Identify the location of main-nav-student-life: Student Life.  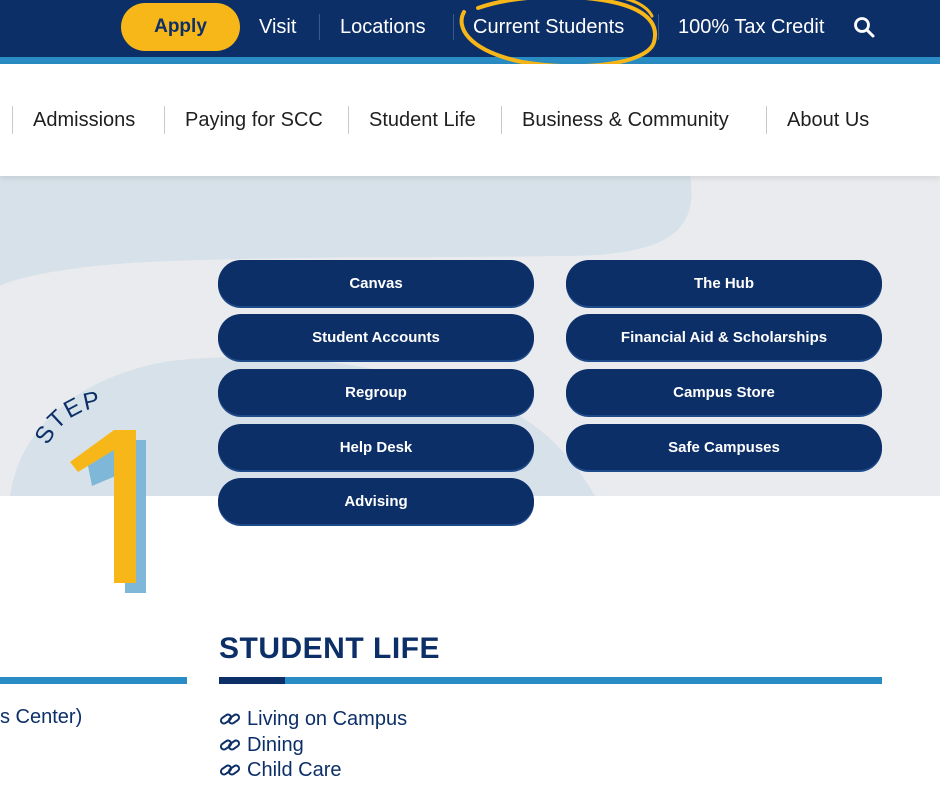
(422, 120).